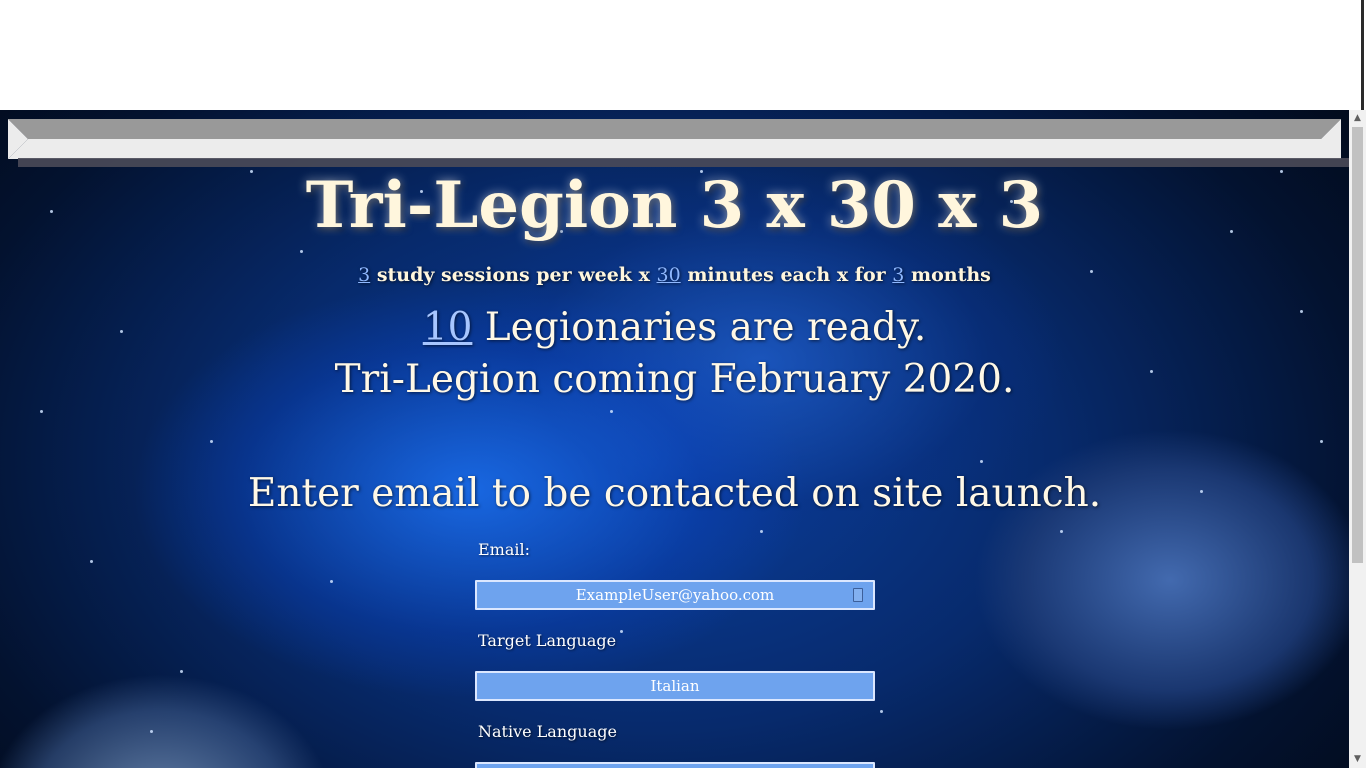 Image resolution: width=1366 pixels, height=768 pixels. I want to click on page-title: Tri-Legion 3 x 30 x 3, so click(674, 205).